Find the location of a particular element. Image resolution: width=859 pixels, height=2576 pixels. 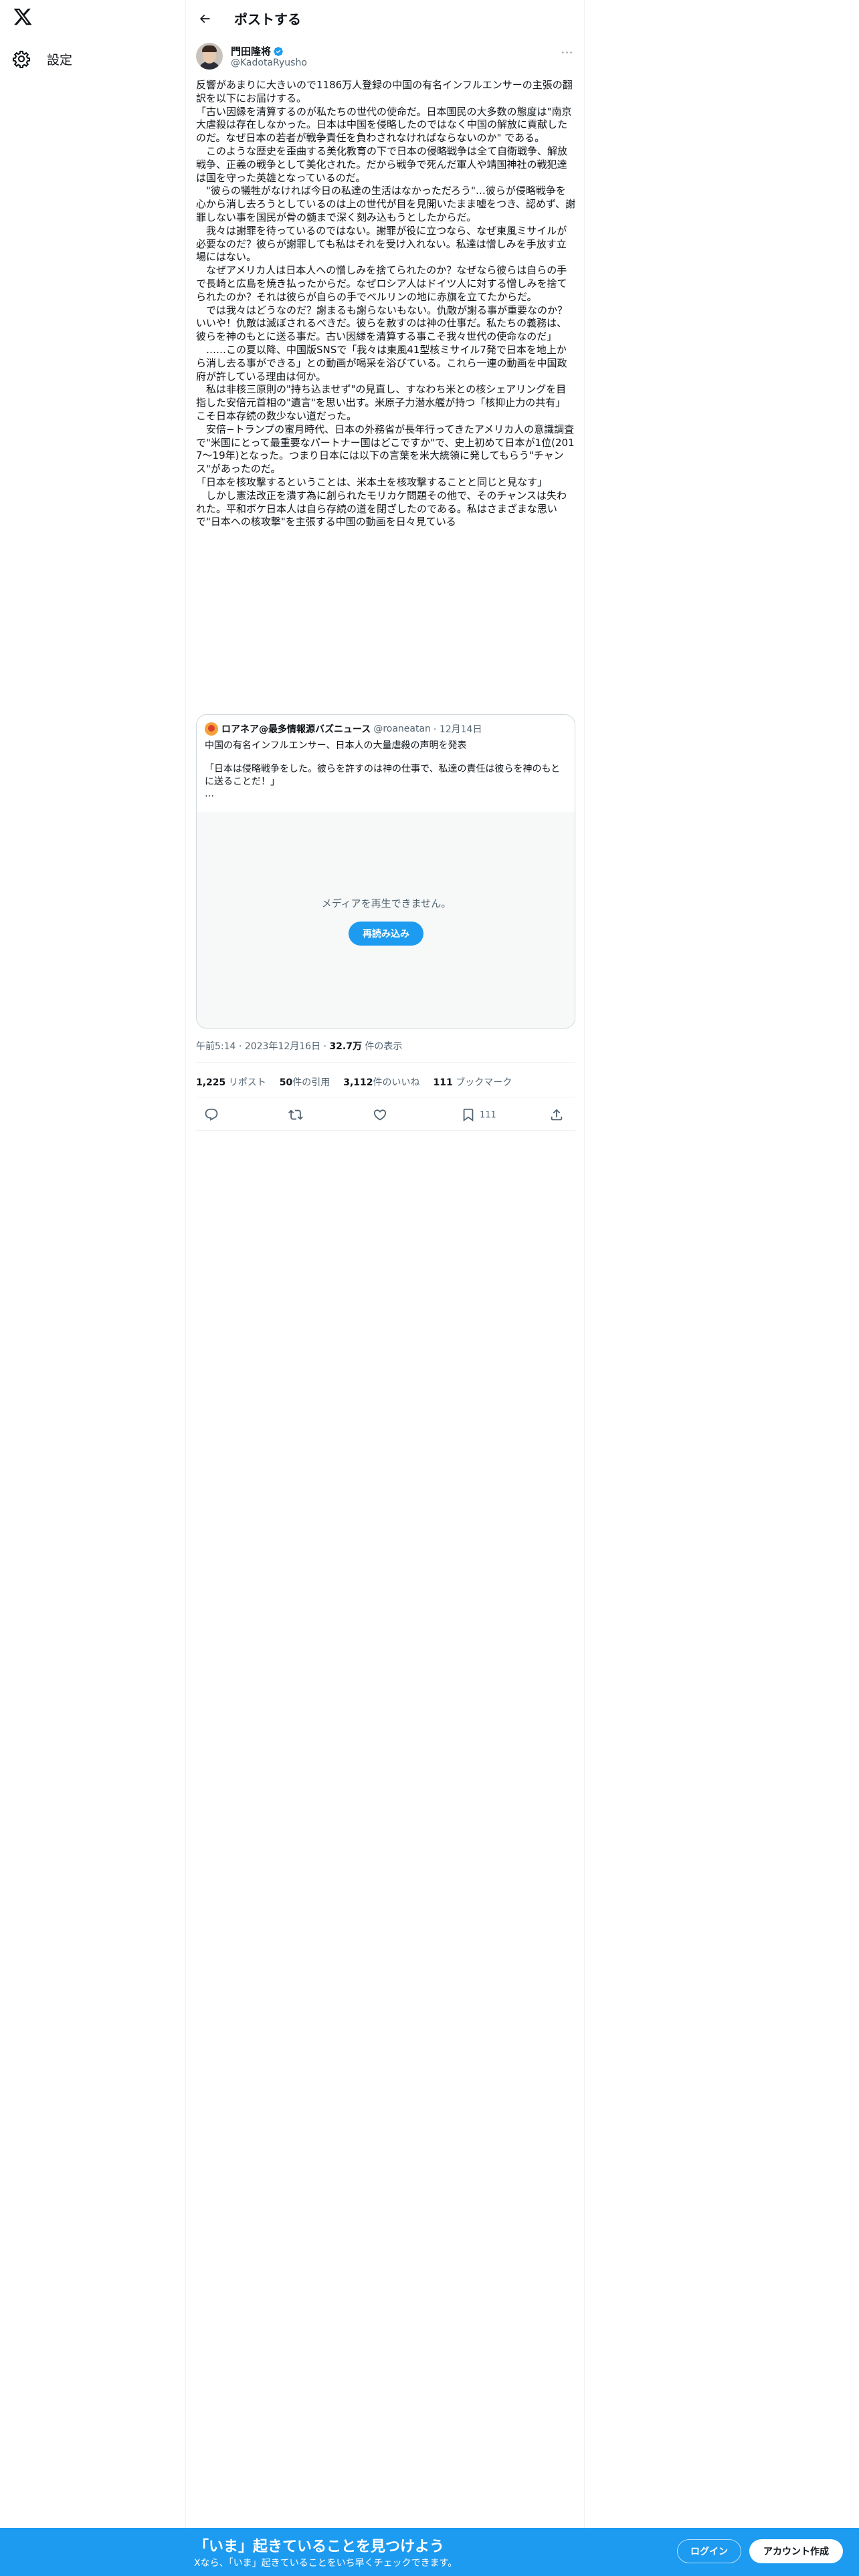

reload-button: 再読み込み is located at coordinates (386, 934).